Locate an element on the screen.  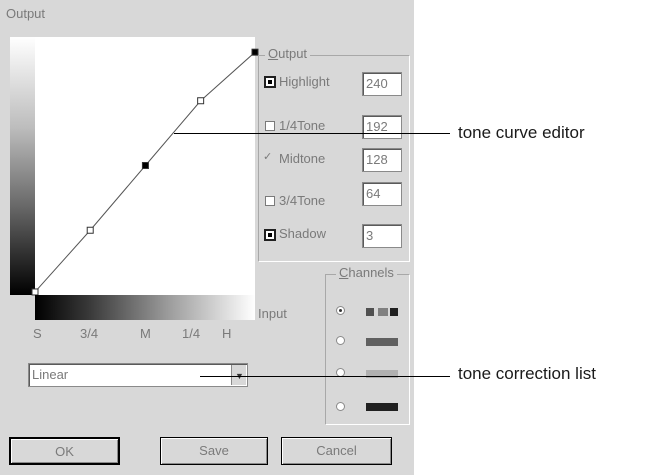
curve-editor-callout-line is located at coordinates (312, 133).